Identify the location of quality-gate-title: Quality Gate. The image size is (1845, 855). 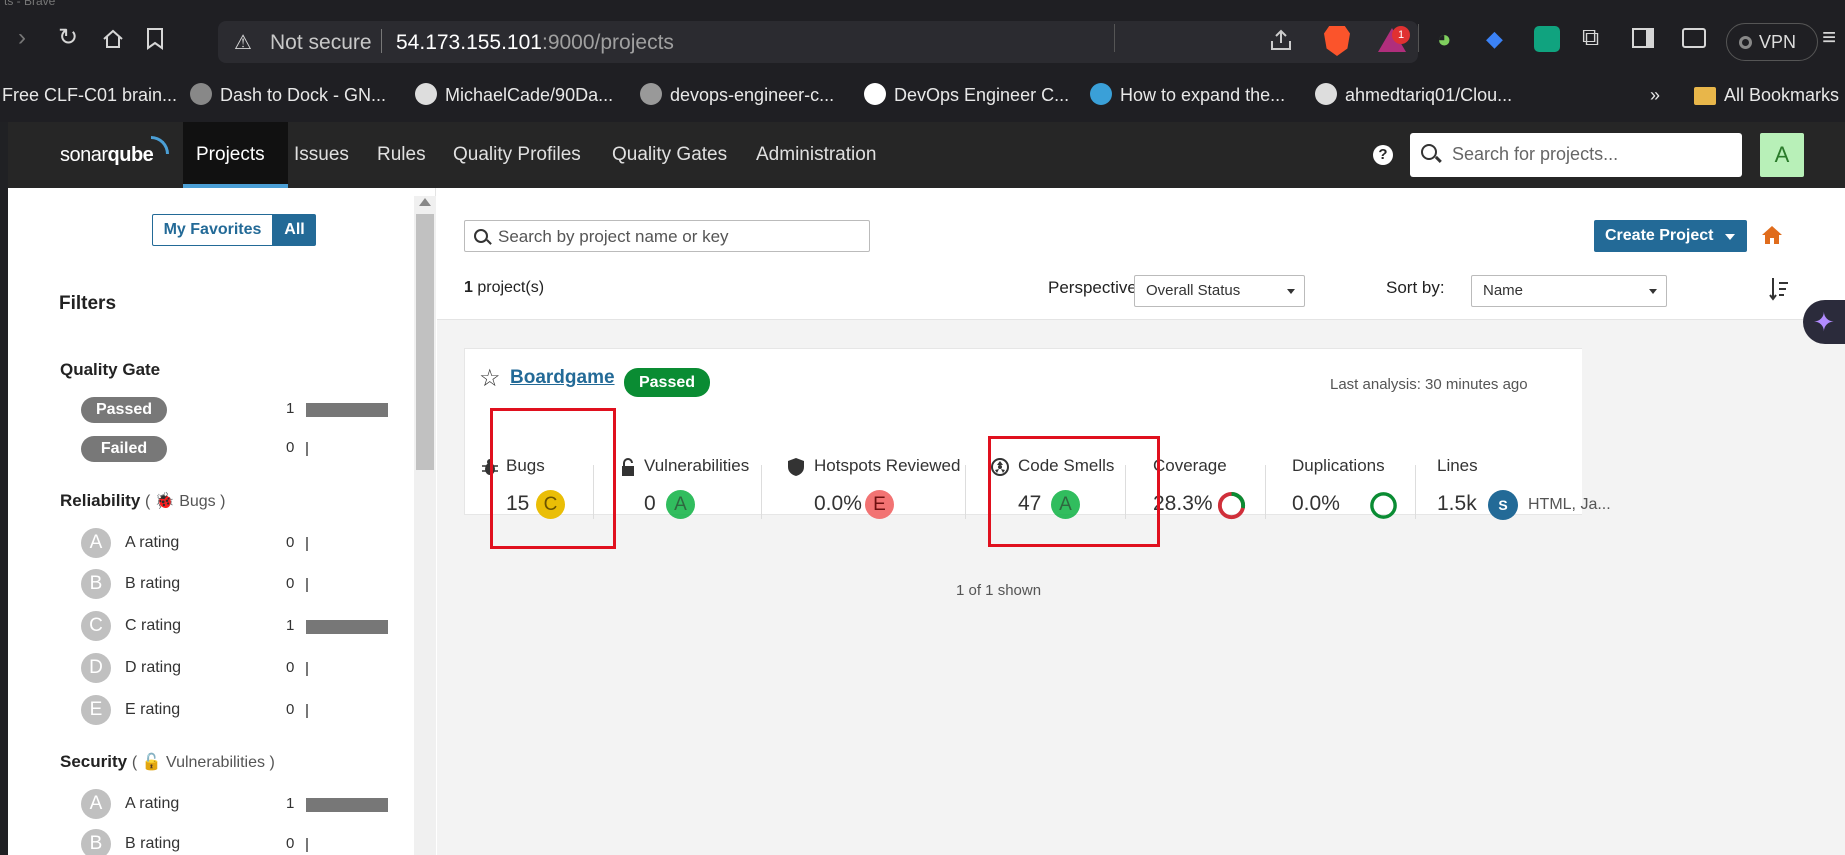
(110, 369).